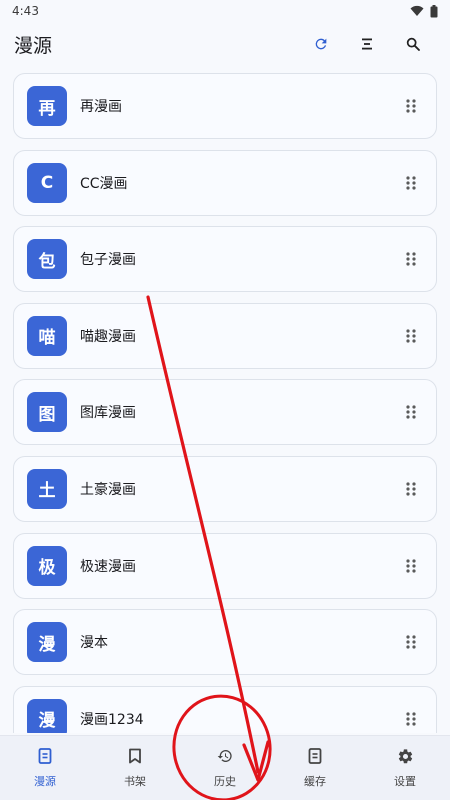 The height and width of the screenshot is (800, 450). I want to click on gear-icon, so click(405, 756).